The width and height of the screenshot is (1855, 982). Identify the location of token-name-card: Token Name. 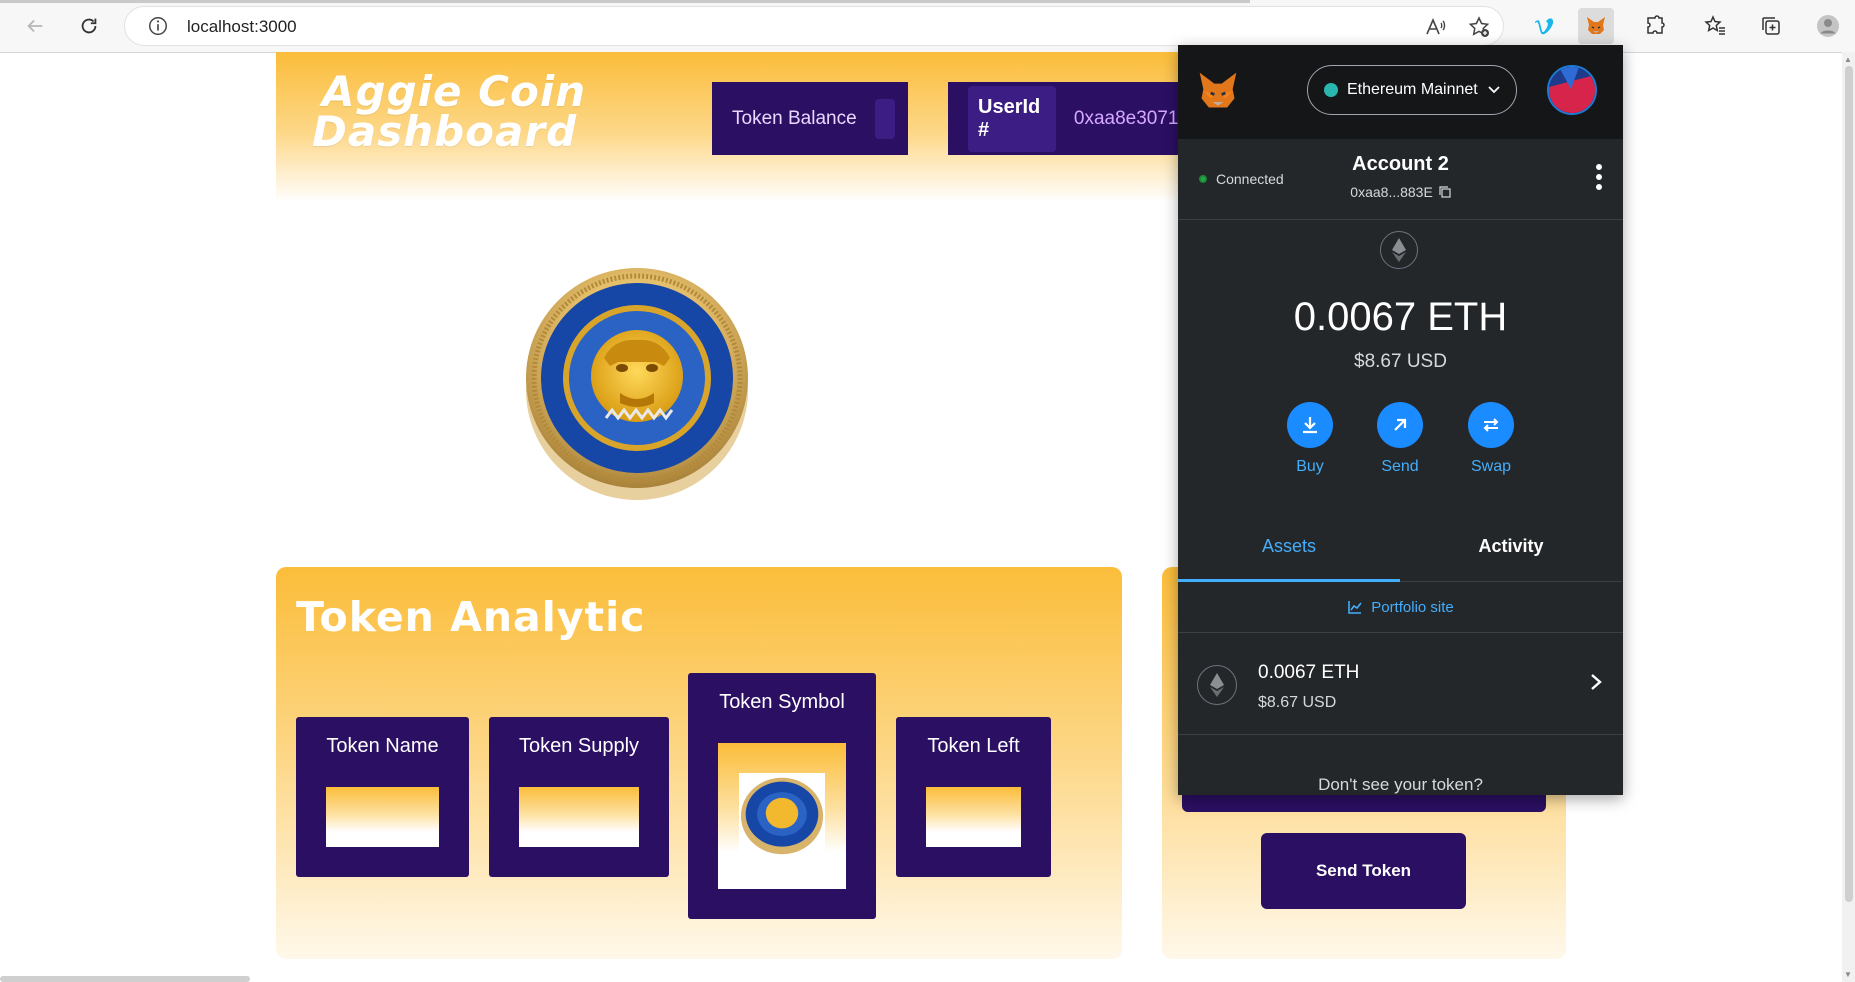
(382, 797).